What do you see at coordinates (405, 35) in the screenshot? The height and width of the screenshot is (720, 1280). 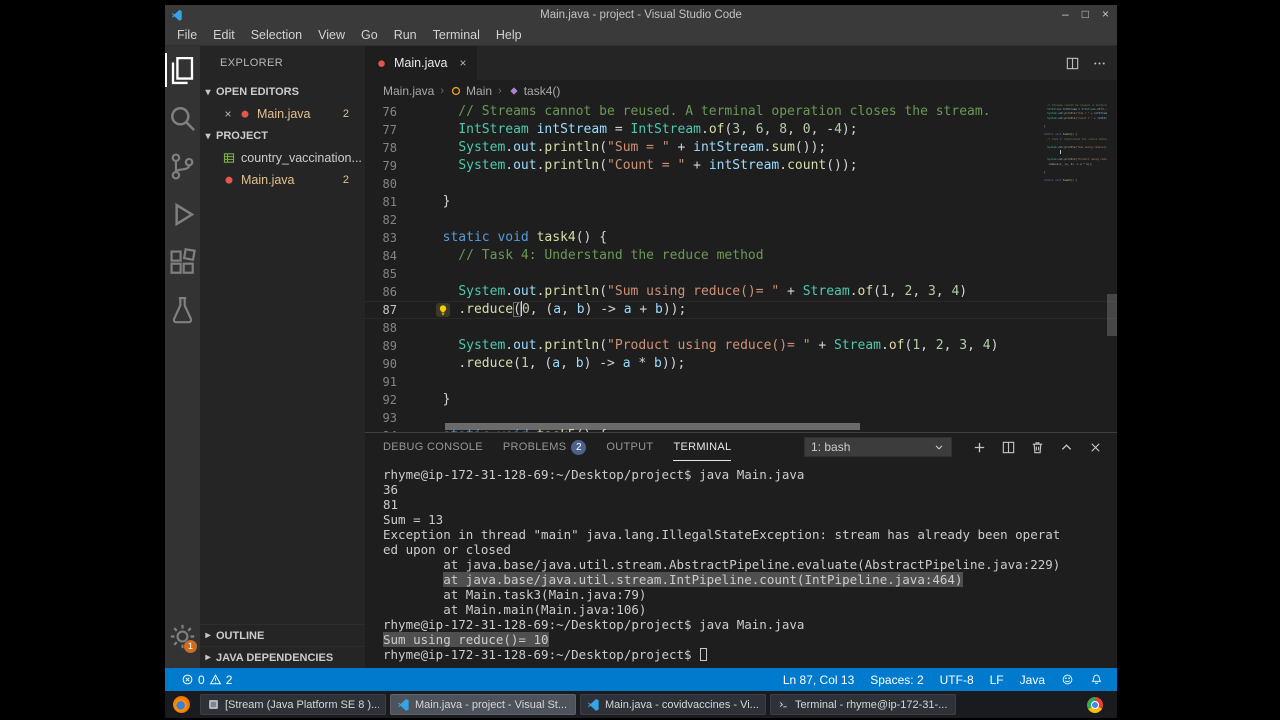 I see `menu-run: Run` at bounding box center [405, 35].